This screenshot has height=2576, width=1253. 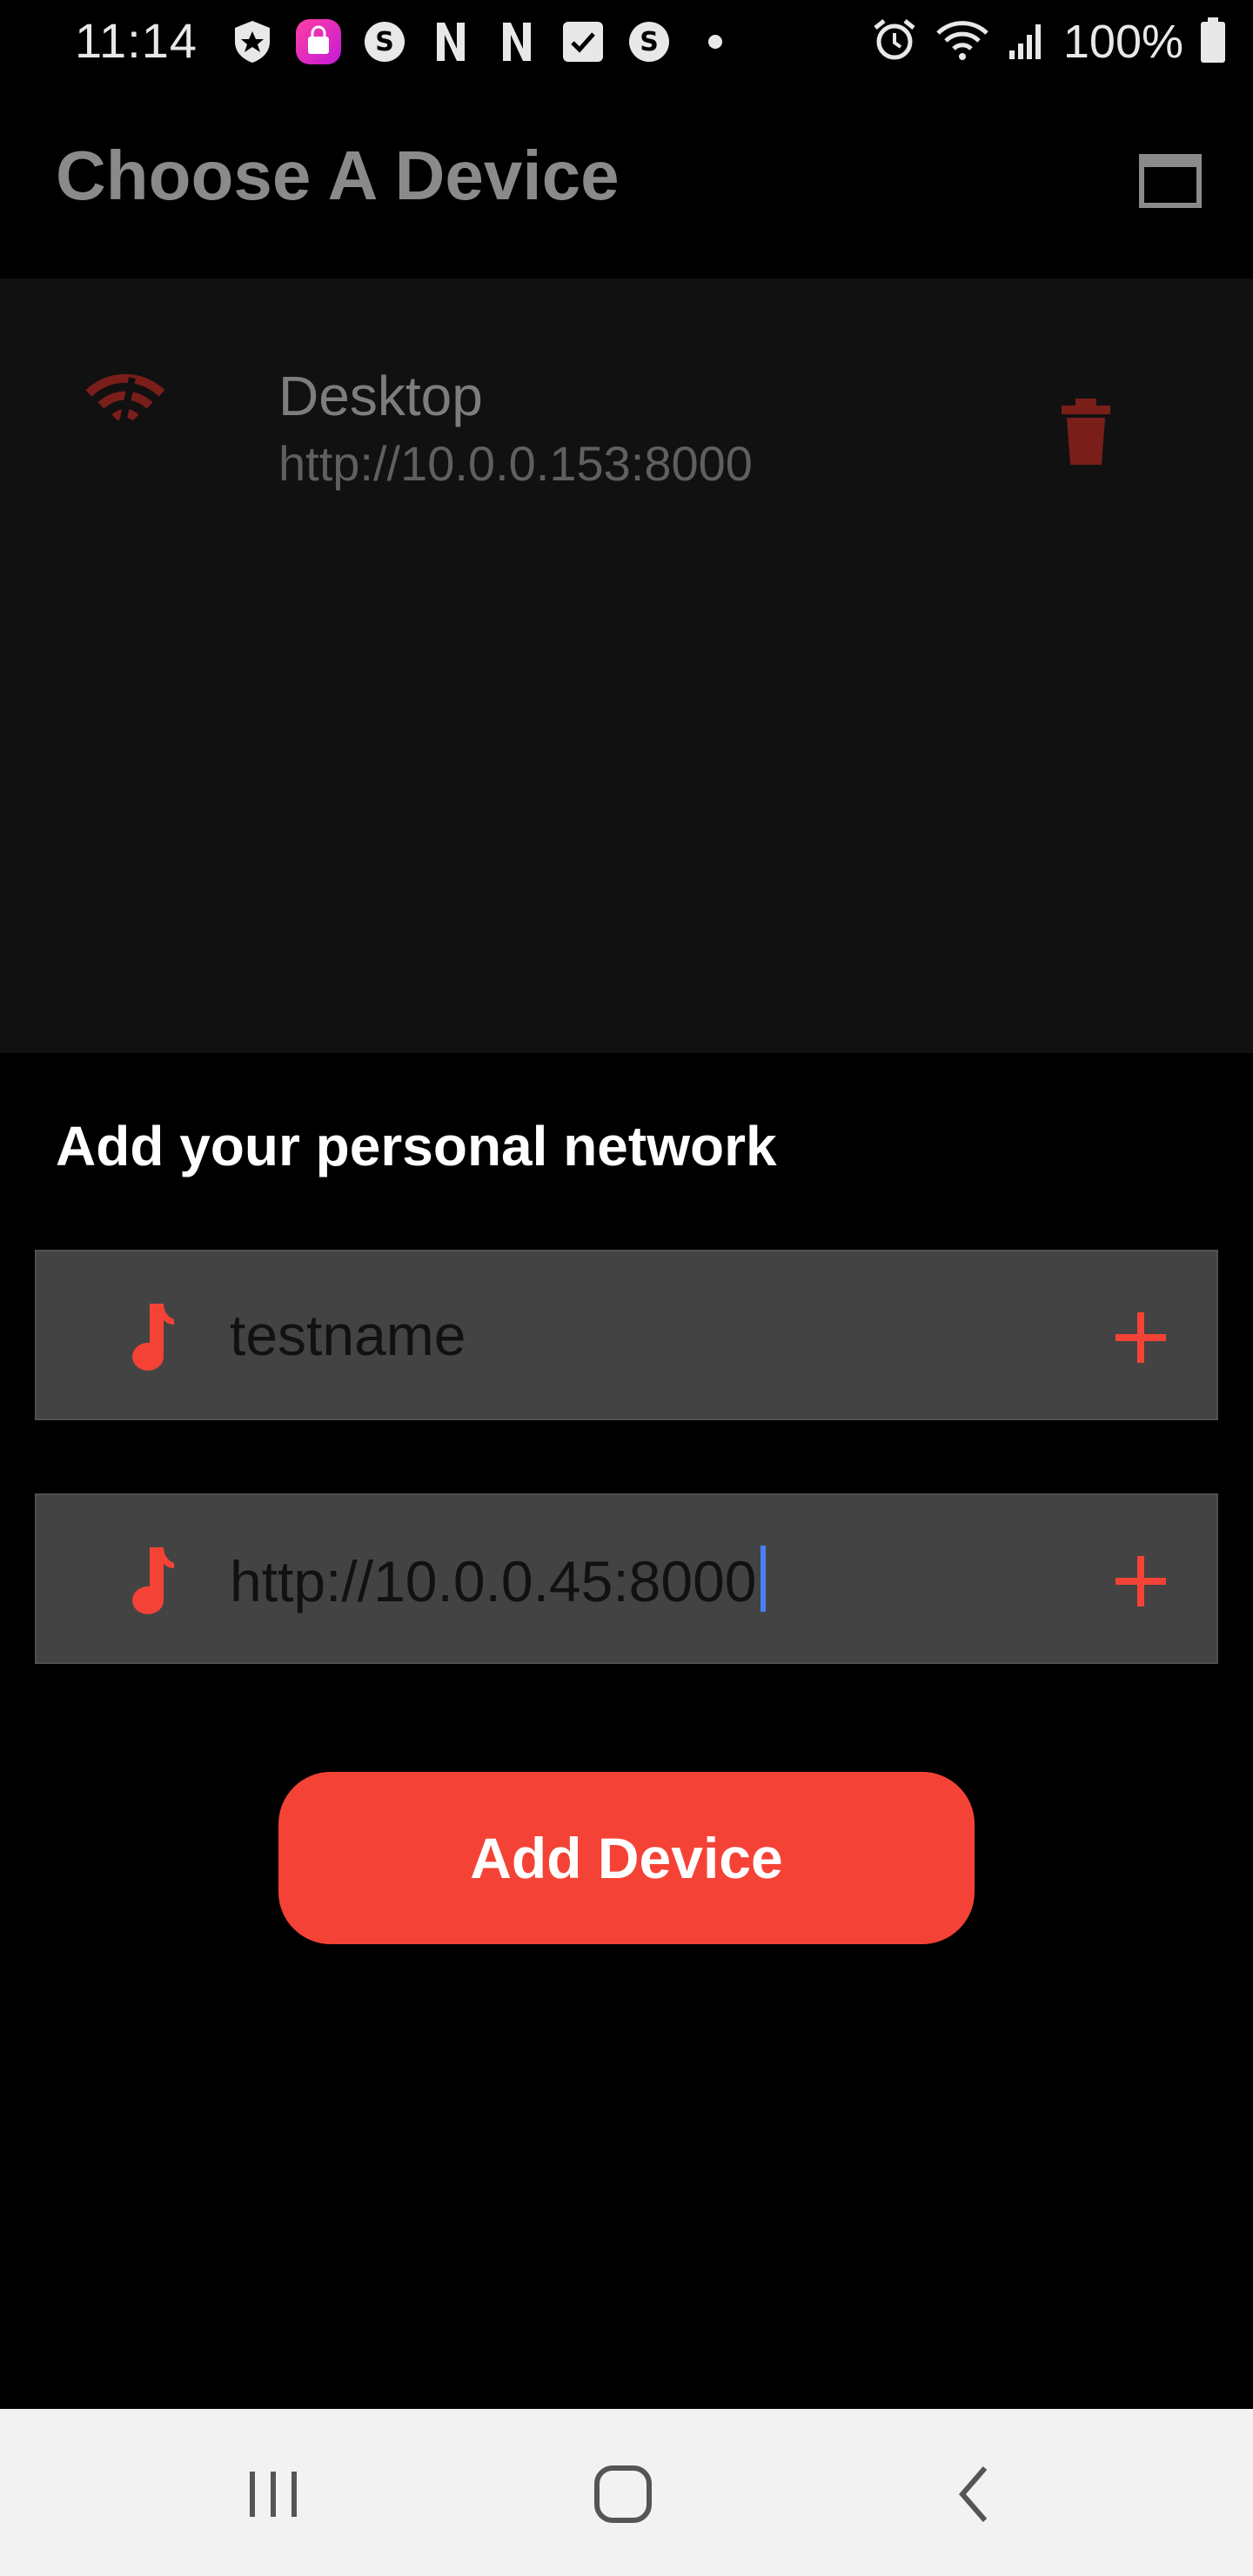 What do you see at coordinates (493, 1581) in the screenshot?
I see `device-url-value: http://10.0.0.45:8000` at bounding box center [493, 1581].